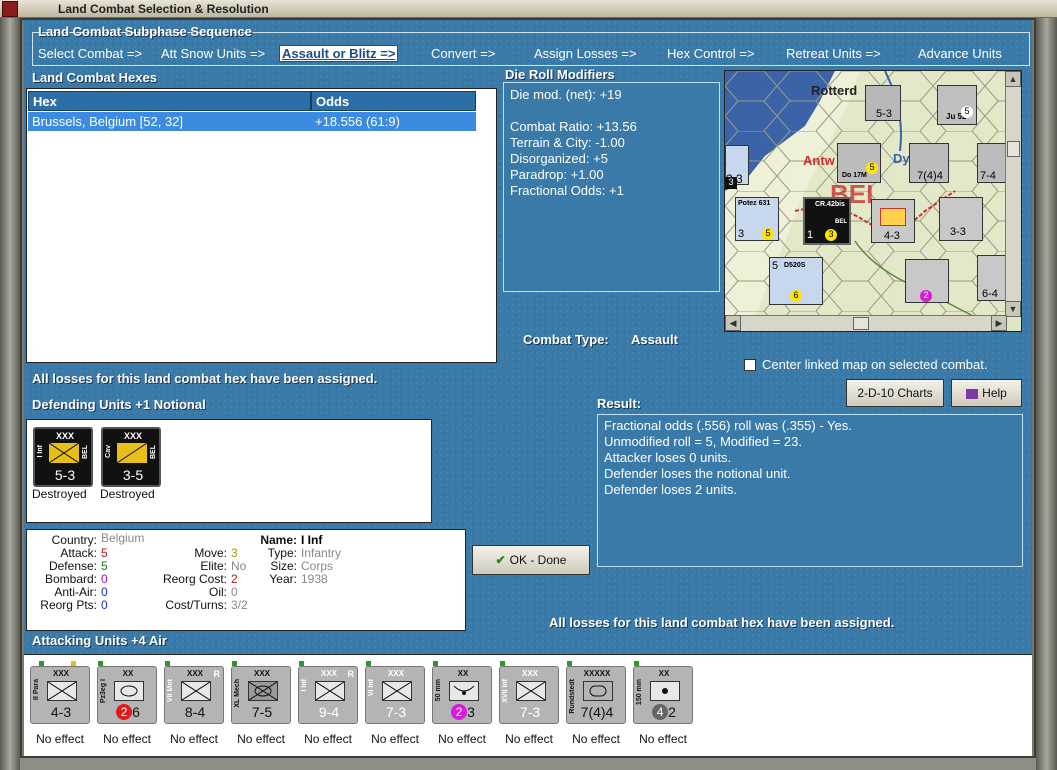 Image resolution: width=1057 pixels, height=770 pixels. I want to click on table-row-odds: +18.556 (61:9), so click(393, 121).